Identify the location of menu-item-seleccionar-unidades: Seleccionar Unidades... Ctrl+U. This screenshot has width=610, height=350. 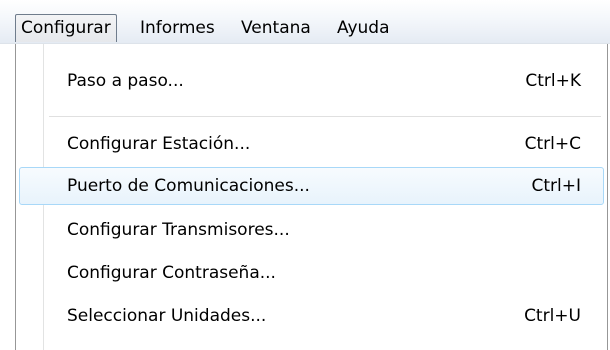
(311, 316).